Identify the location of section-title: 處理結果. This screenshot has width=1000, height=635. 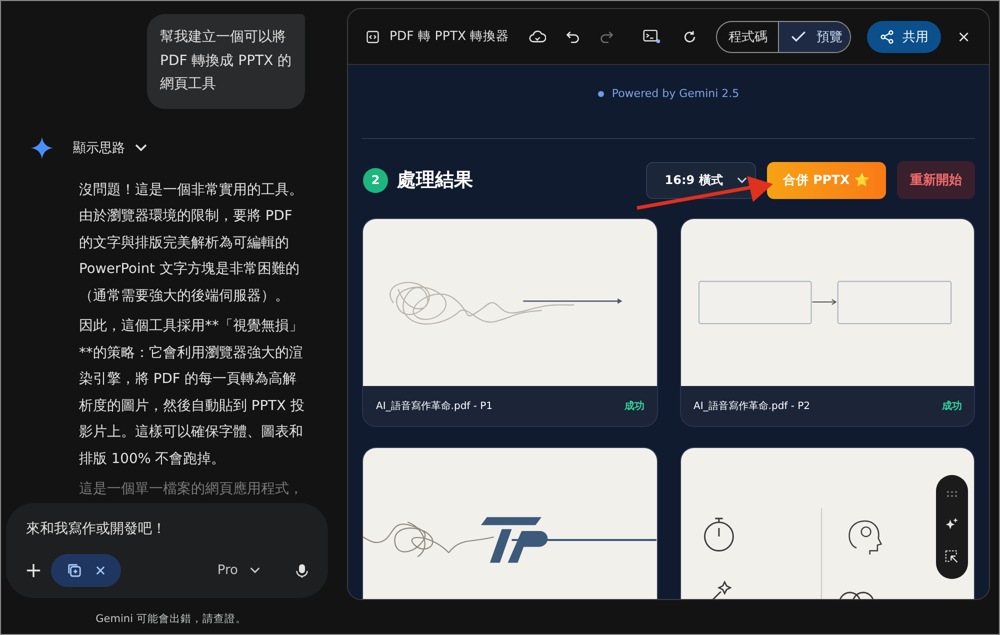
(435, 180).